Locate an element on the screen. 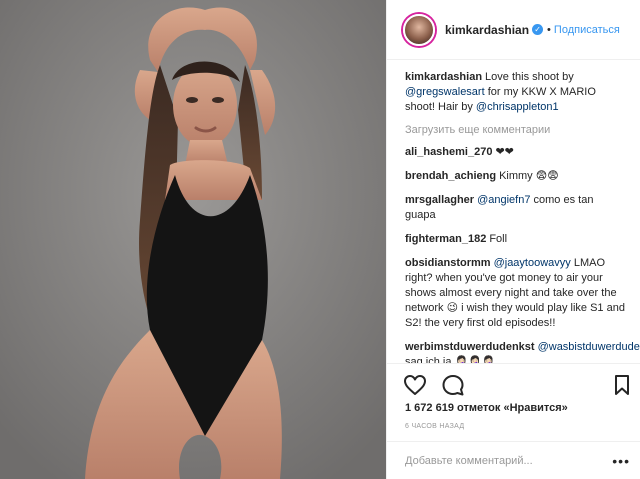 The image size is (640, 479). comment-item: brendah_achieng Kimmy 😨😨 is located at coordinates (515, 176).